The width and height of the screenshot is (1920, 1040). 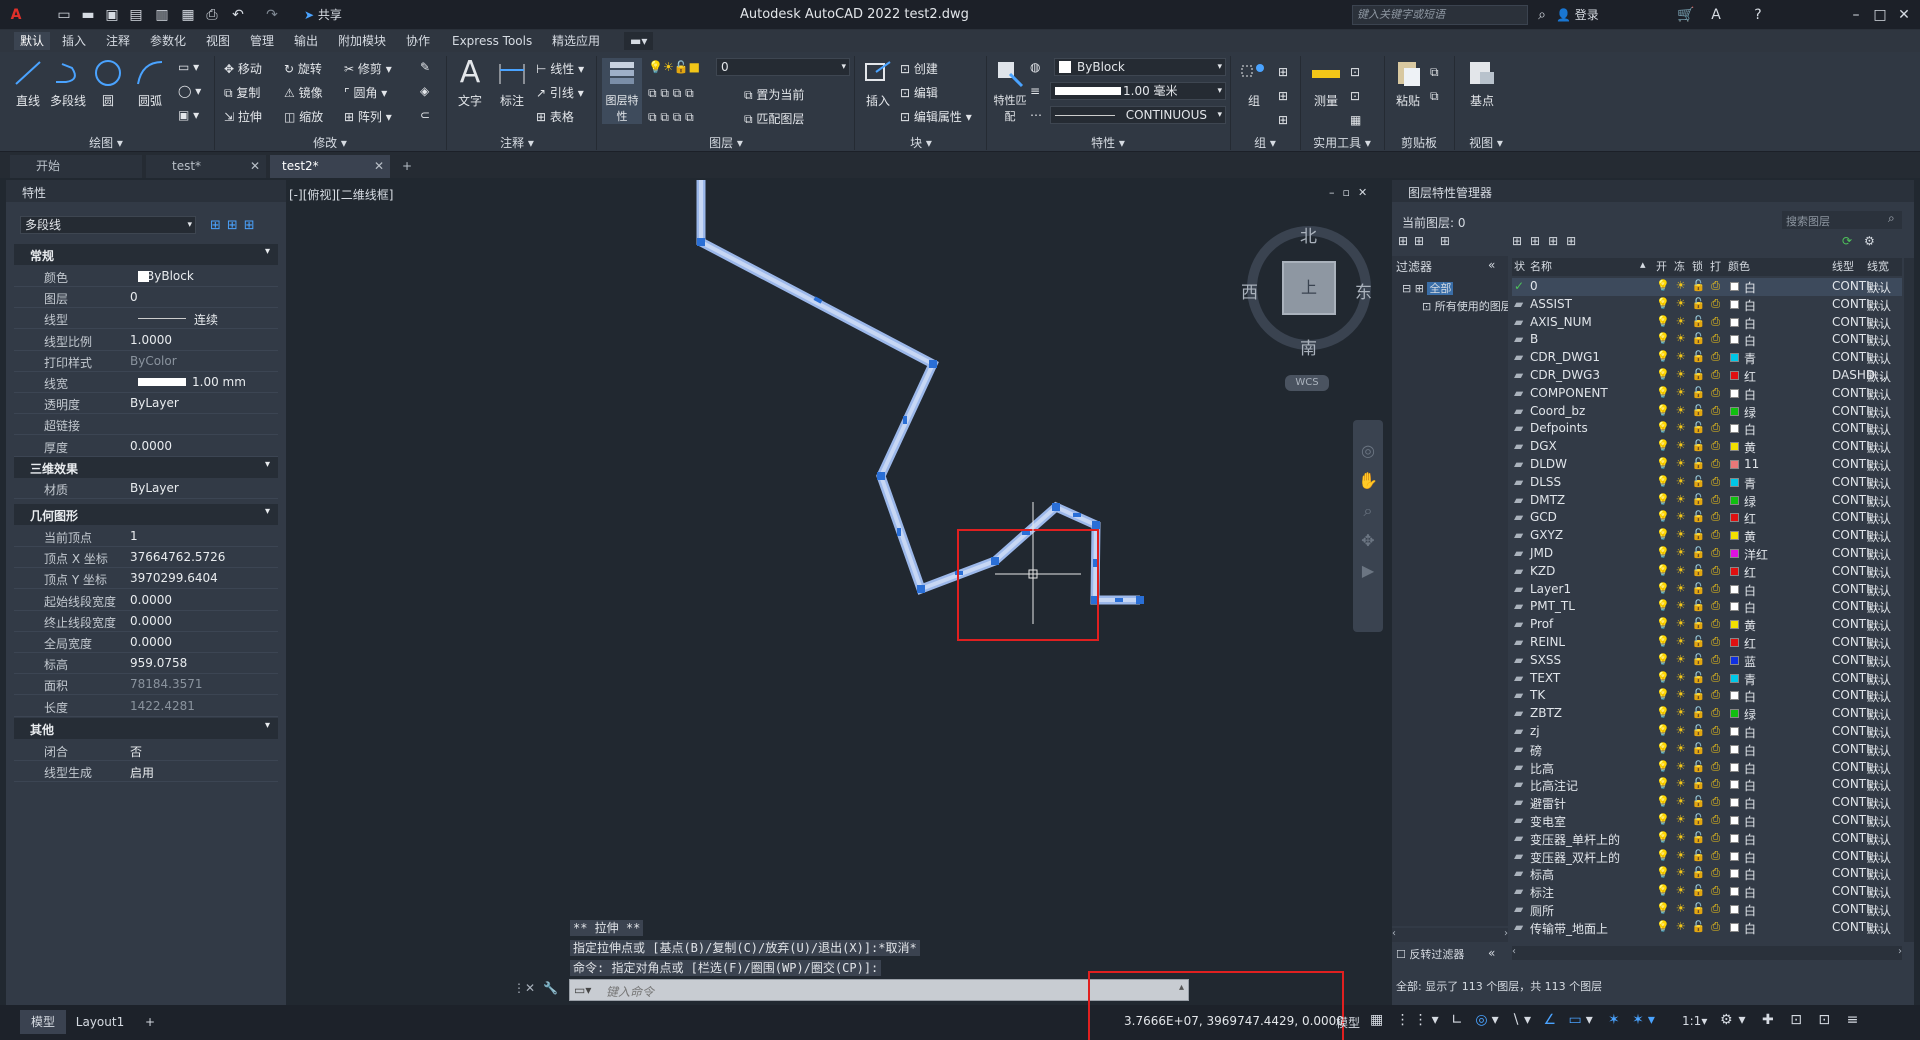 I want to click on misc-section: 其他 ▾, so click(x=146, y=728).